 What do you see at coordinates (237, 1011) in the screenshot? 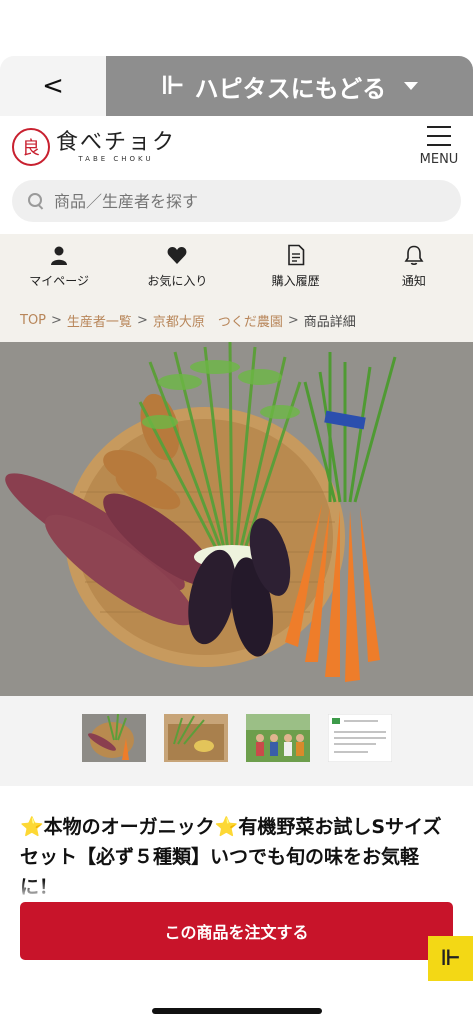
I see `home-indicator` at bounding box center [237, 1011].